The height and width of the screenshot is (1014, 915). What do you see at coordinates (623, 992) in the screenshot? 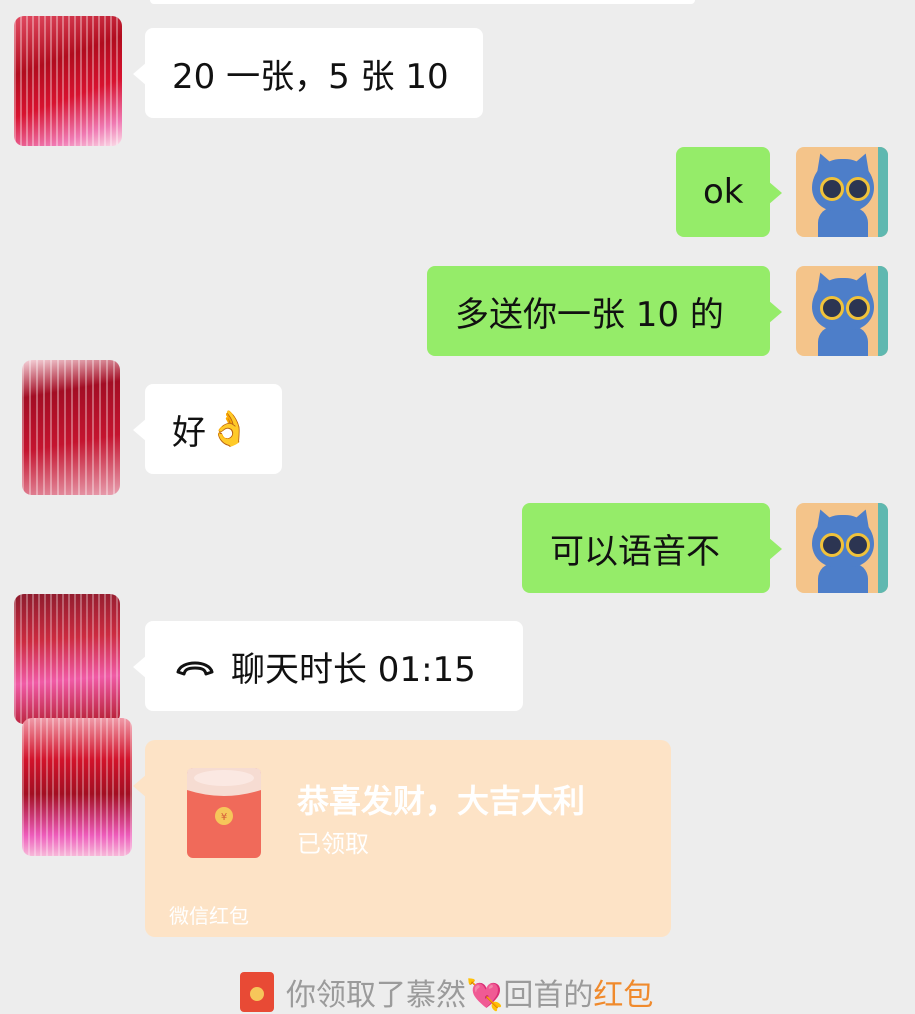
I see `red-packet-link: 红包` at bounding box center [623, 992].